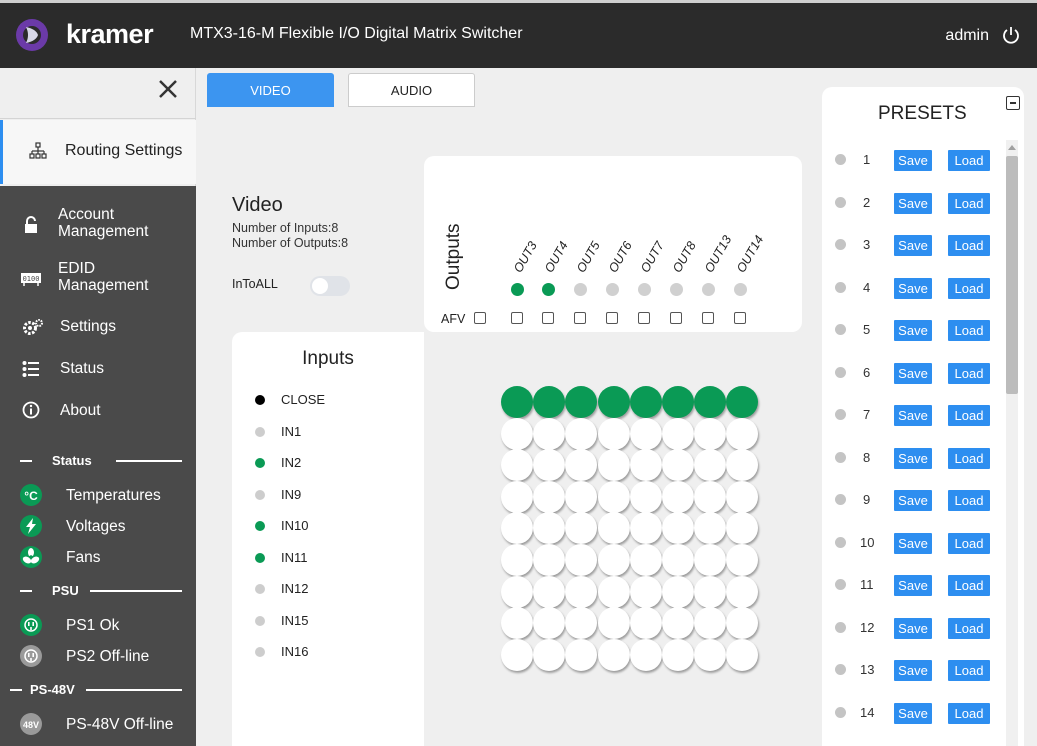 The width and height of the screenshot is (1037, 746). I want to click on sidebar-item-edid-management: 0100 EDID Management, so click(98, 278).